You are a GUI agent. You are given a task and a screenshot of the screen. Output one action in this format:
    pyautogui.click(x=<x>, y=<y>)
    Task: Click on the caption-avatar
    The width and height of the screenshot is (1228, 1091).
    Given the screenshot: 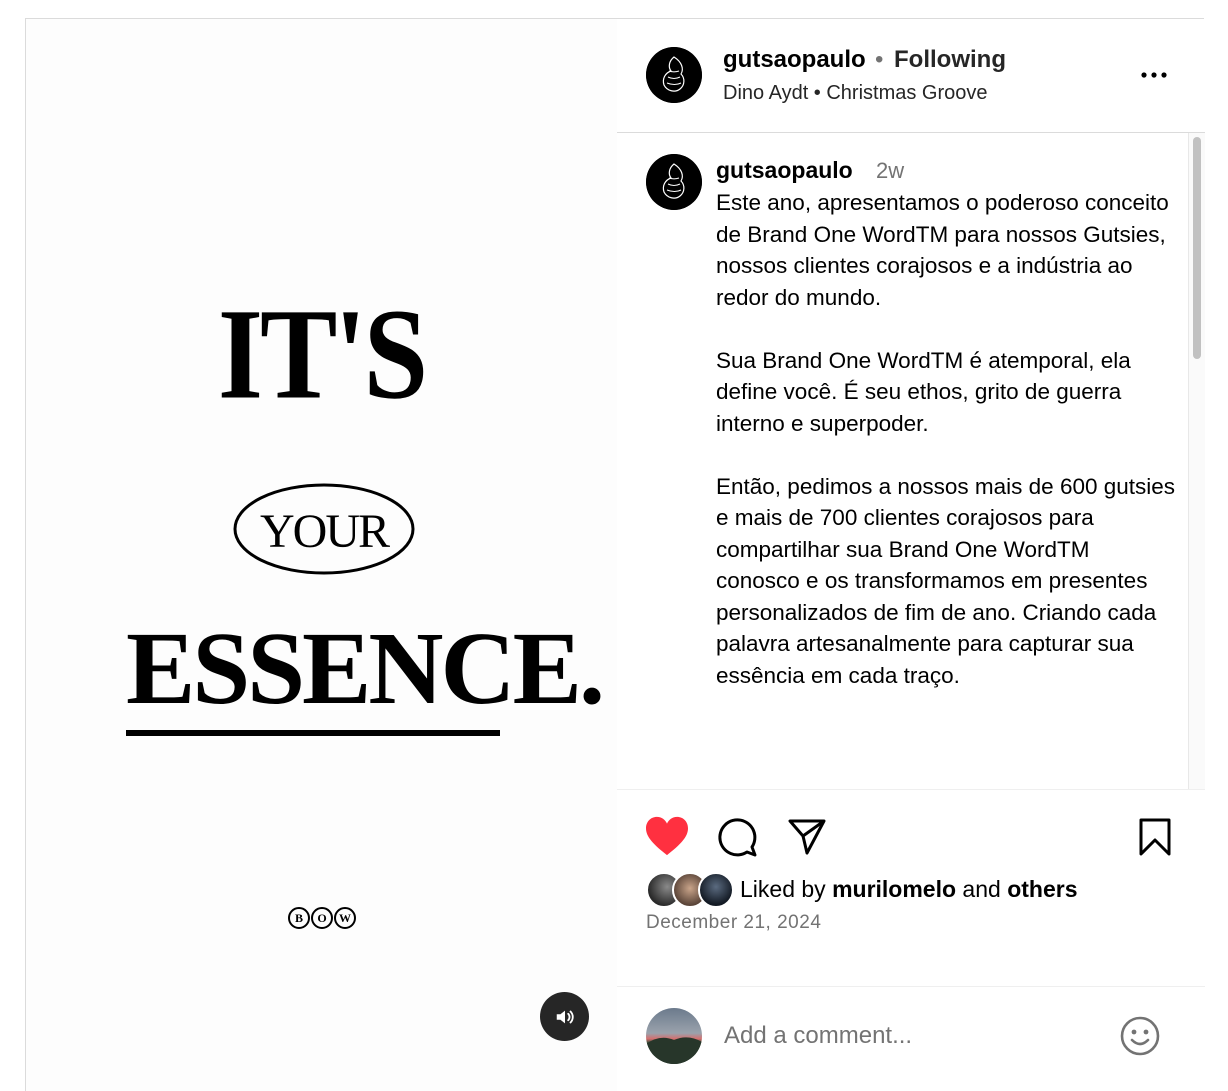 What is the action you would take?
    pyautogui.click(x=674, y=182)
    